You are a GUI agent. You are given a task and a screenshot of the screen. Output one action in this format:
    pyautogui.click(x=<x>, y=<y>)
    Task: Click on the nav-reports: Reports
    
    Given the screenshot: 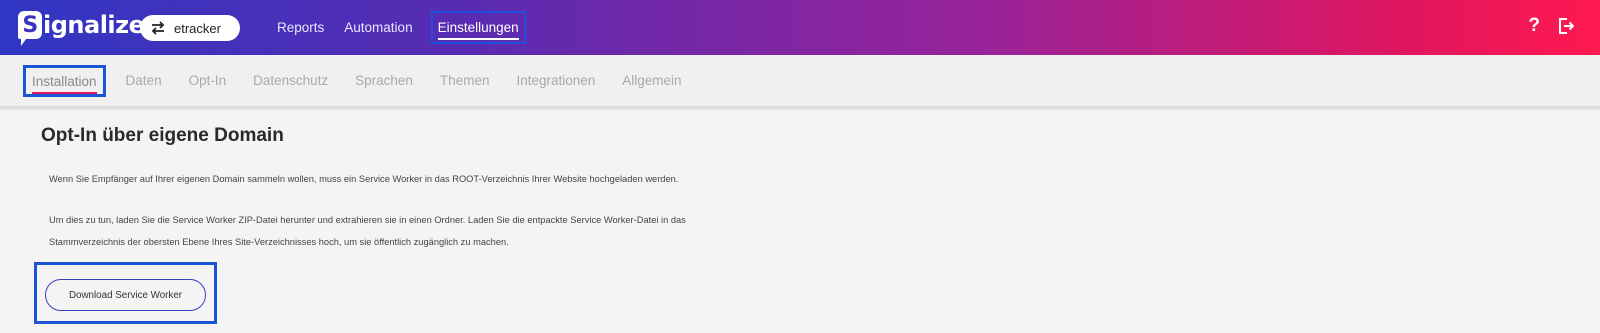 What is the action you would take?
    pyautogui.click(x=300, y=27)
    